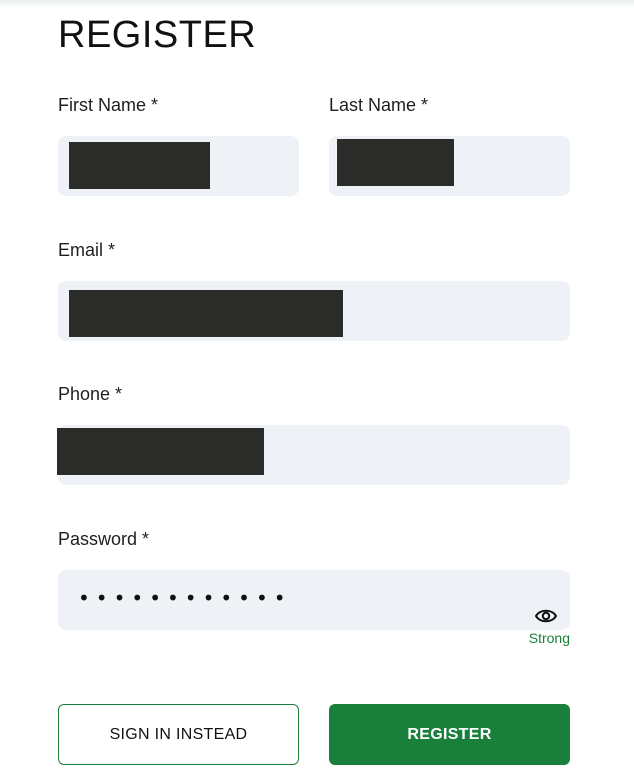 This screenshot has height=771, width=634. Describe the element at coordinates (313, 455) in the screenshot. I see `phone-input` at that location.